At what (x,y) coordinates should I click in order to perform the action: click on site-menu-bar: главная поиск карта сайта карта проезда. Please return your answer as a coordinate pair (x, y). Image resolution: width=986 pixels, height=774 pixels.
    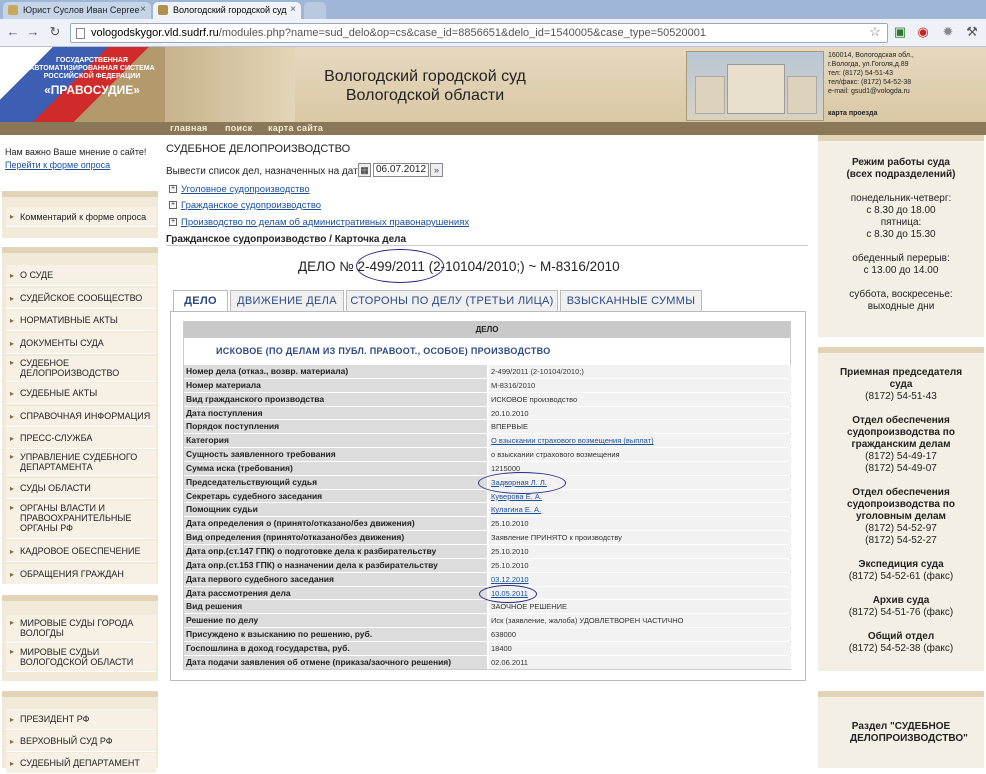
    Looking at the image, I should click on (493, 122).